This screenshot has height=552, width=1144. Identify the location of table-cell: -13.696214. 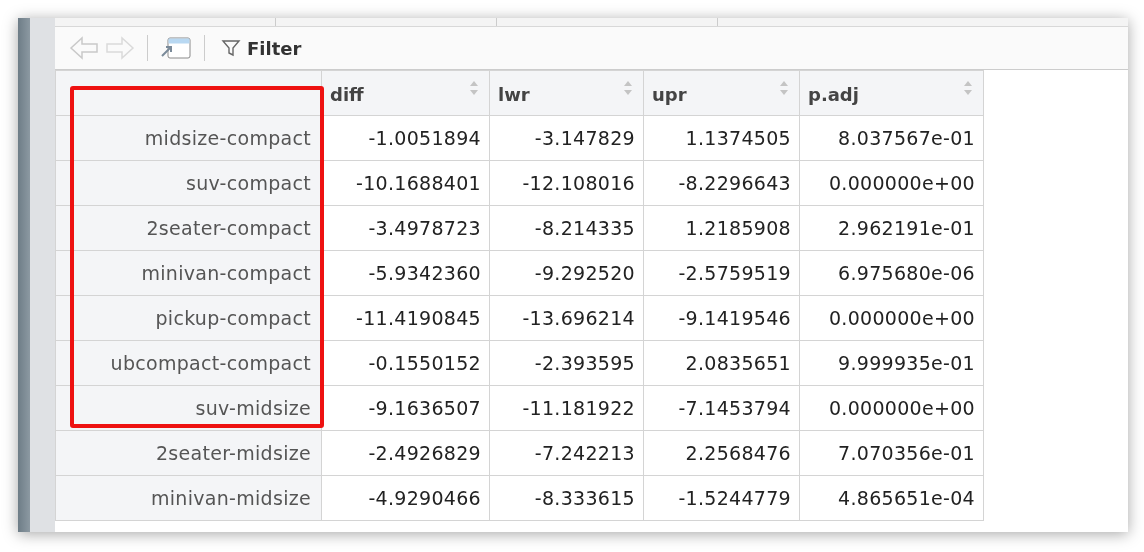
(566, 318).